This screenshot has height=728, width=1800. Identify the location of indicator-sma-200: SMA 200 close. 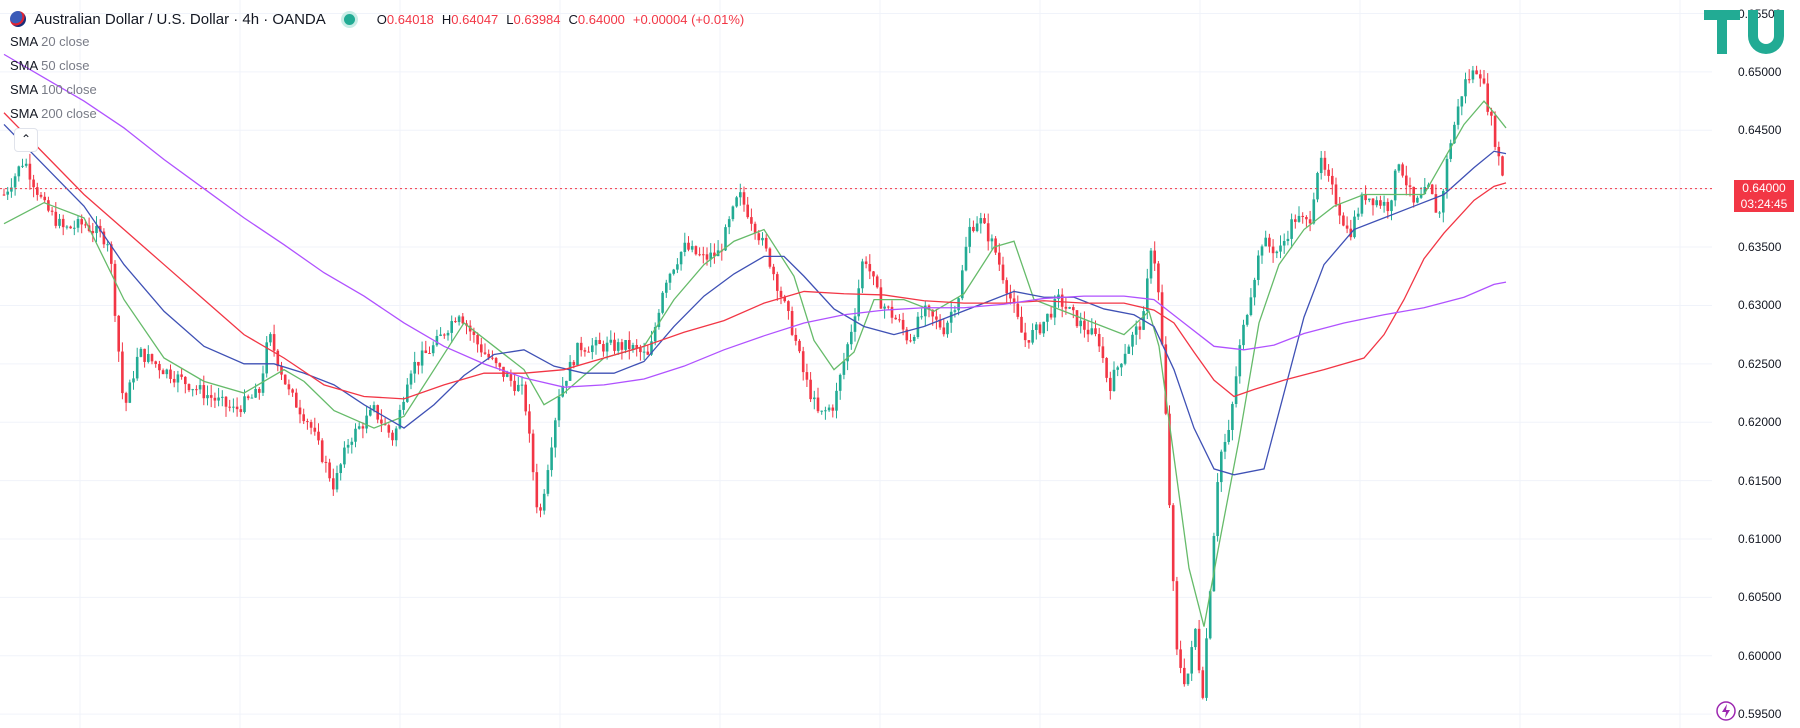
(53, 113).